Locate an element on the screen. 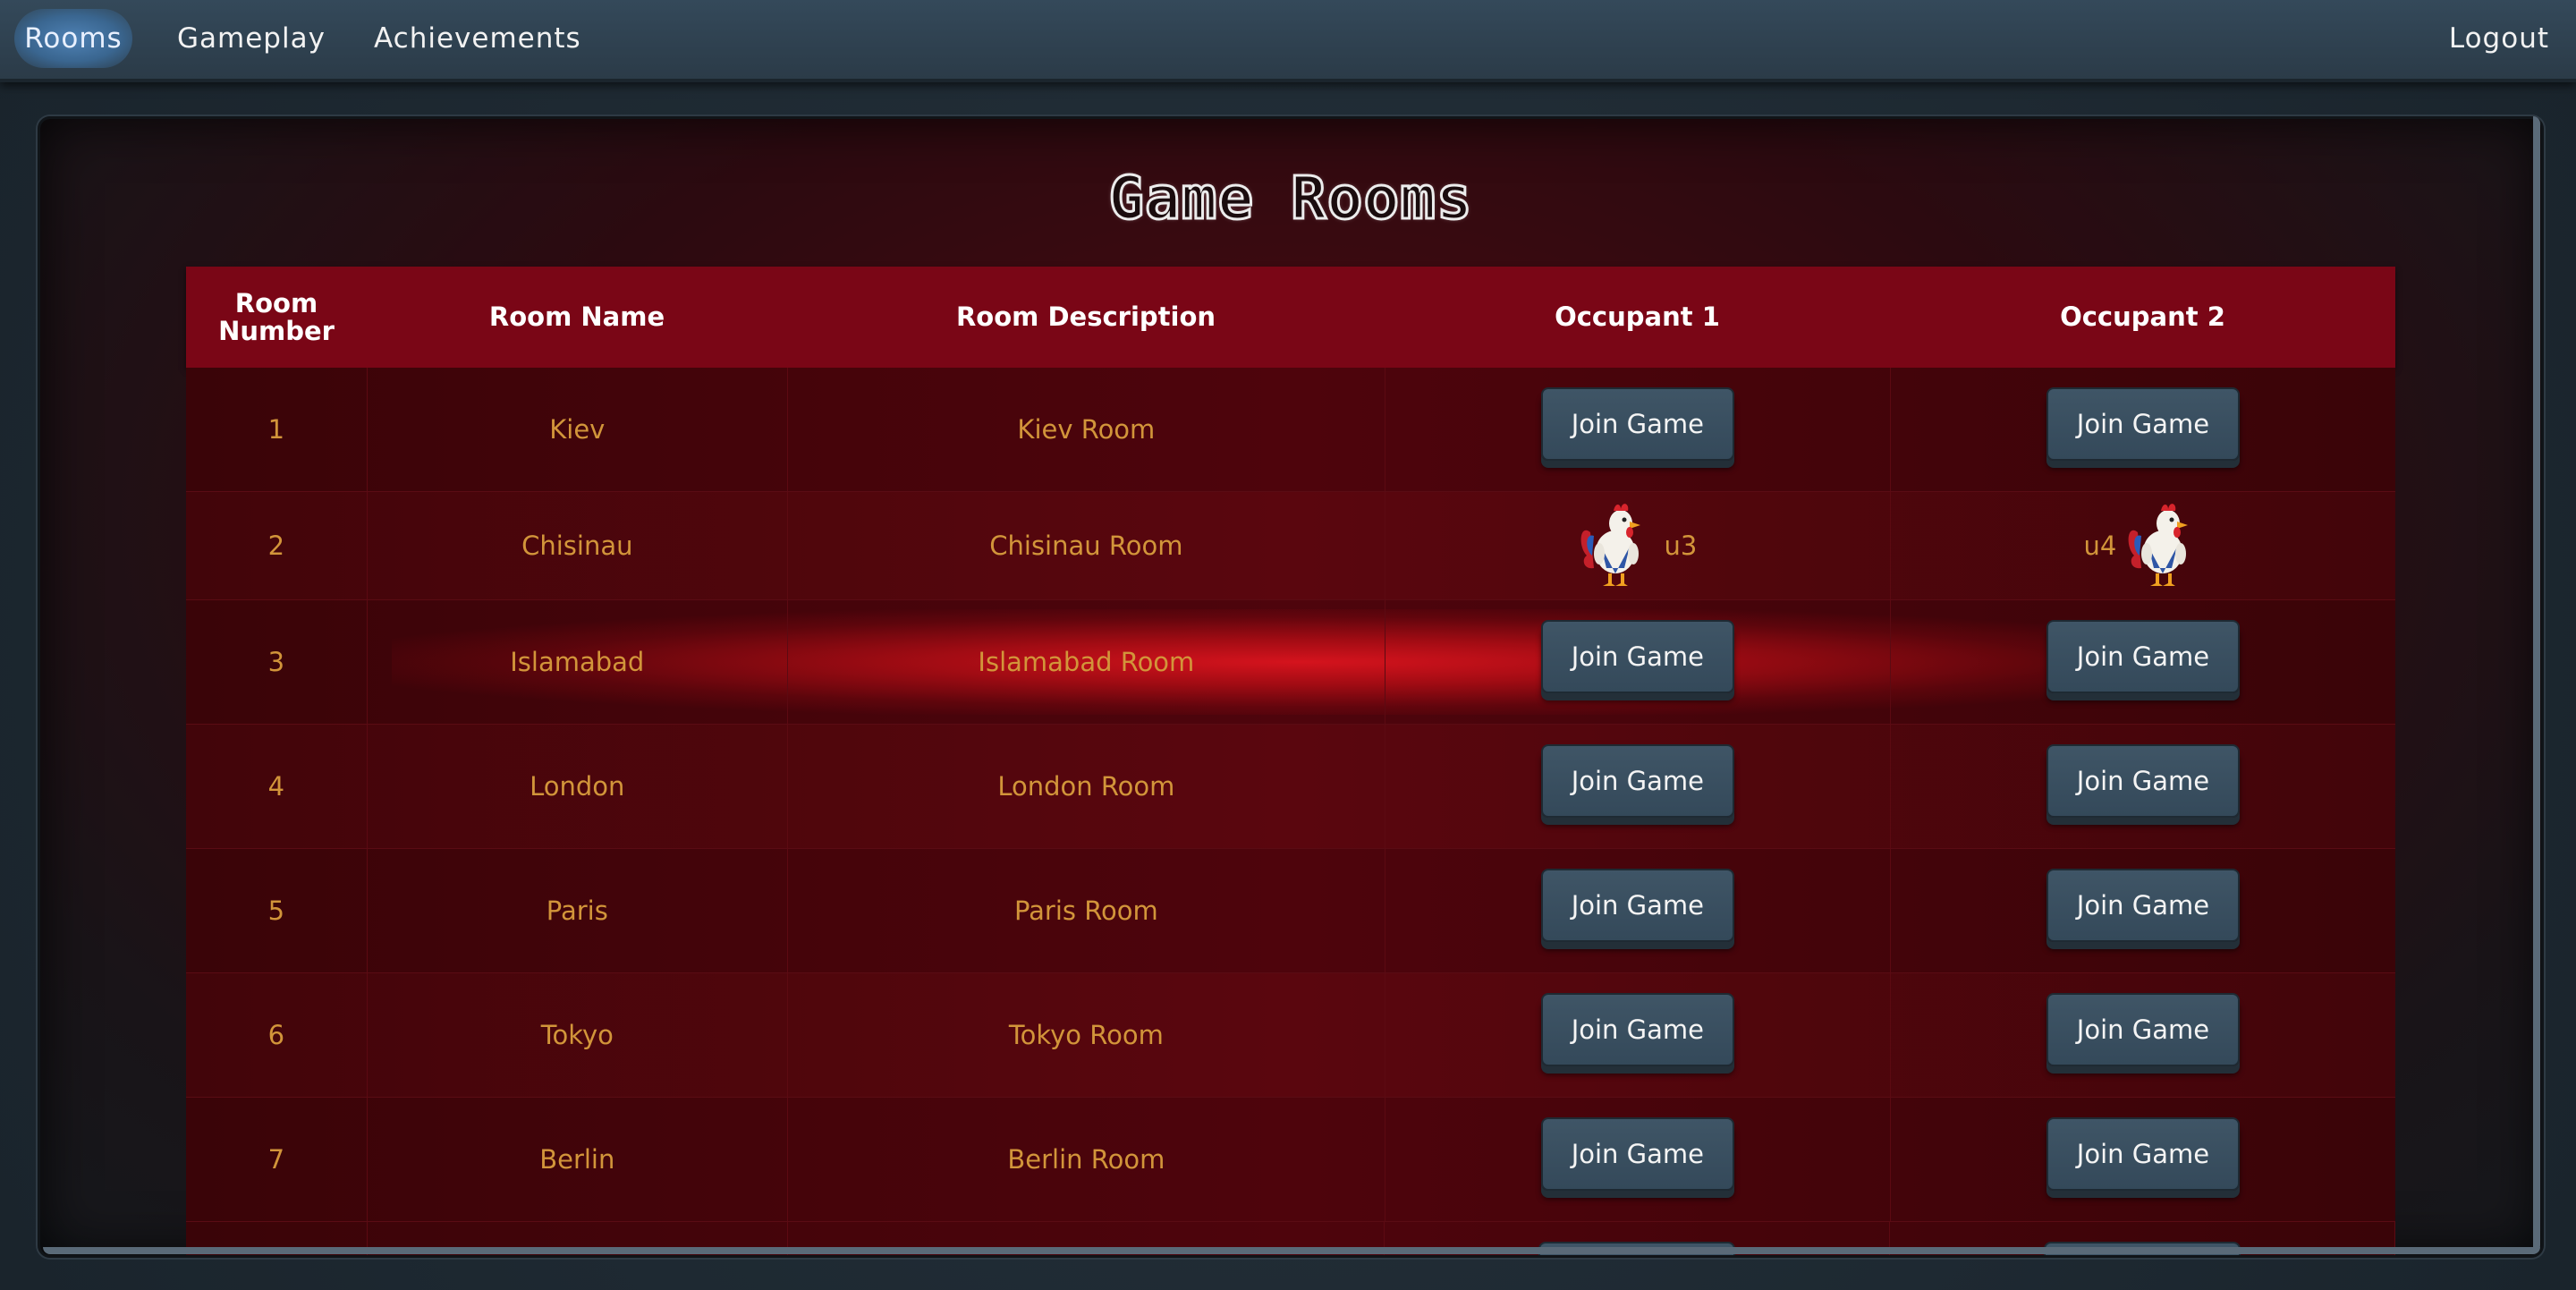  room-name-cell-text: Chisinau is located at coordinates (577, 545).